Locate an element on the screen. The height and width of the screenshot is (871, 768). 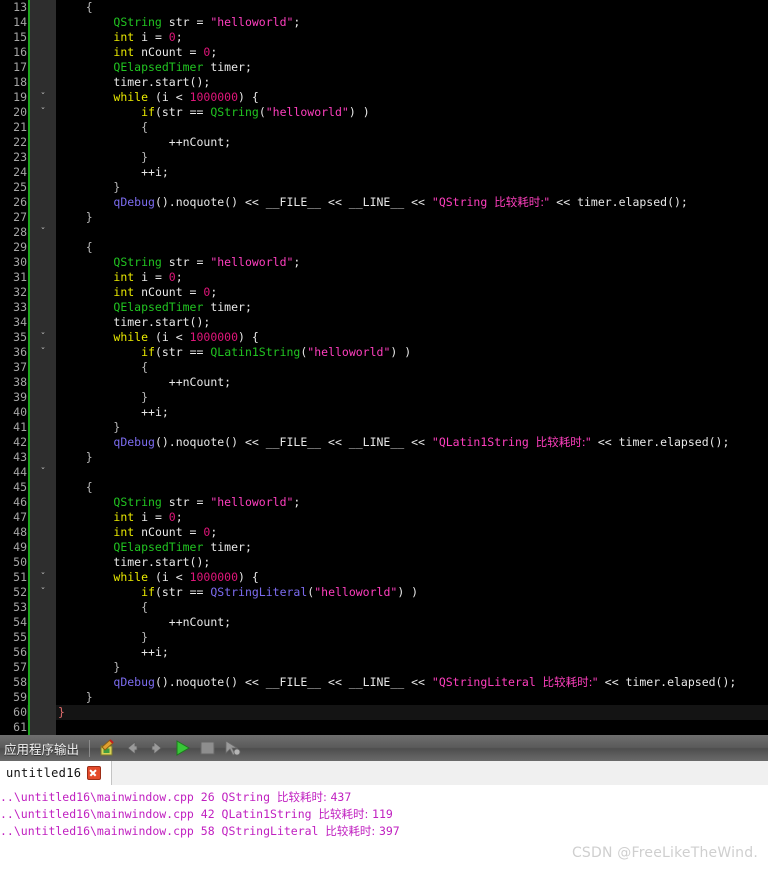
code-line: 29 { is located at coordinates (384, 247).